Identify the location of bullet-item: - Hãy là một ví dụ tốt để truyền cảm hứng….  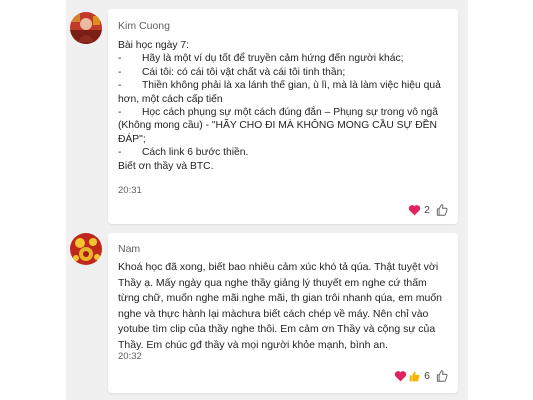
(261, 59).